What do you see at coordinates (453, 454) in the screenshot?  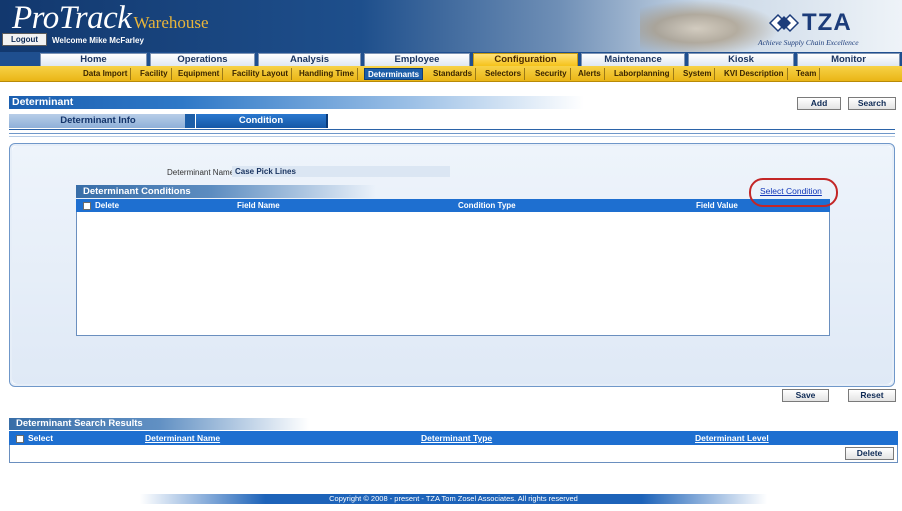 I see `search-results-body` at bounding box center [453, 454].